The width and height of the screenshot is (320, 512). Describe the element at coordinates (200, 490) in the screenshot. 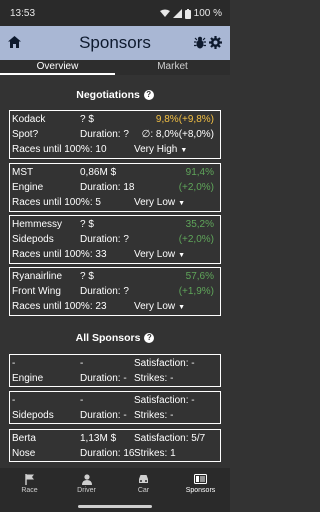

I see `nav-sponsors-label: Sponsors` at that location.